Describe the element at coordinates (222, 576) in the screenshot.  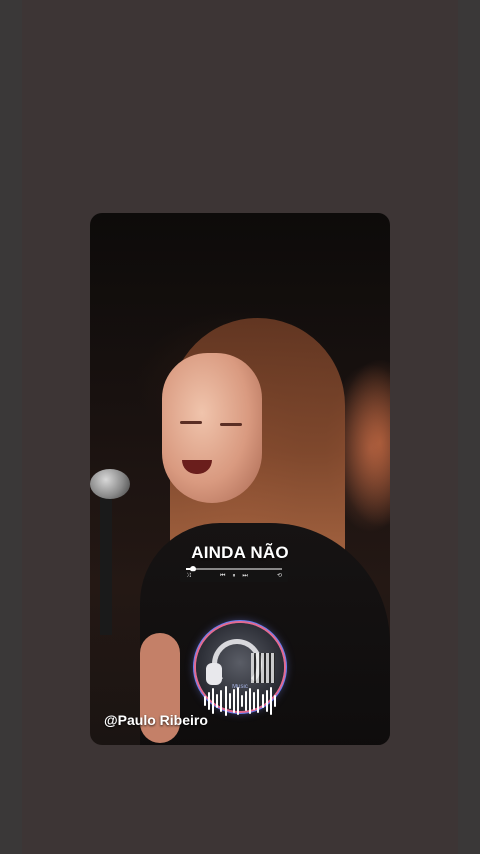
I see `previous-icon: ⏮` at that location.